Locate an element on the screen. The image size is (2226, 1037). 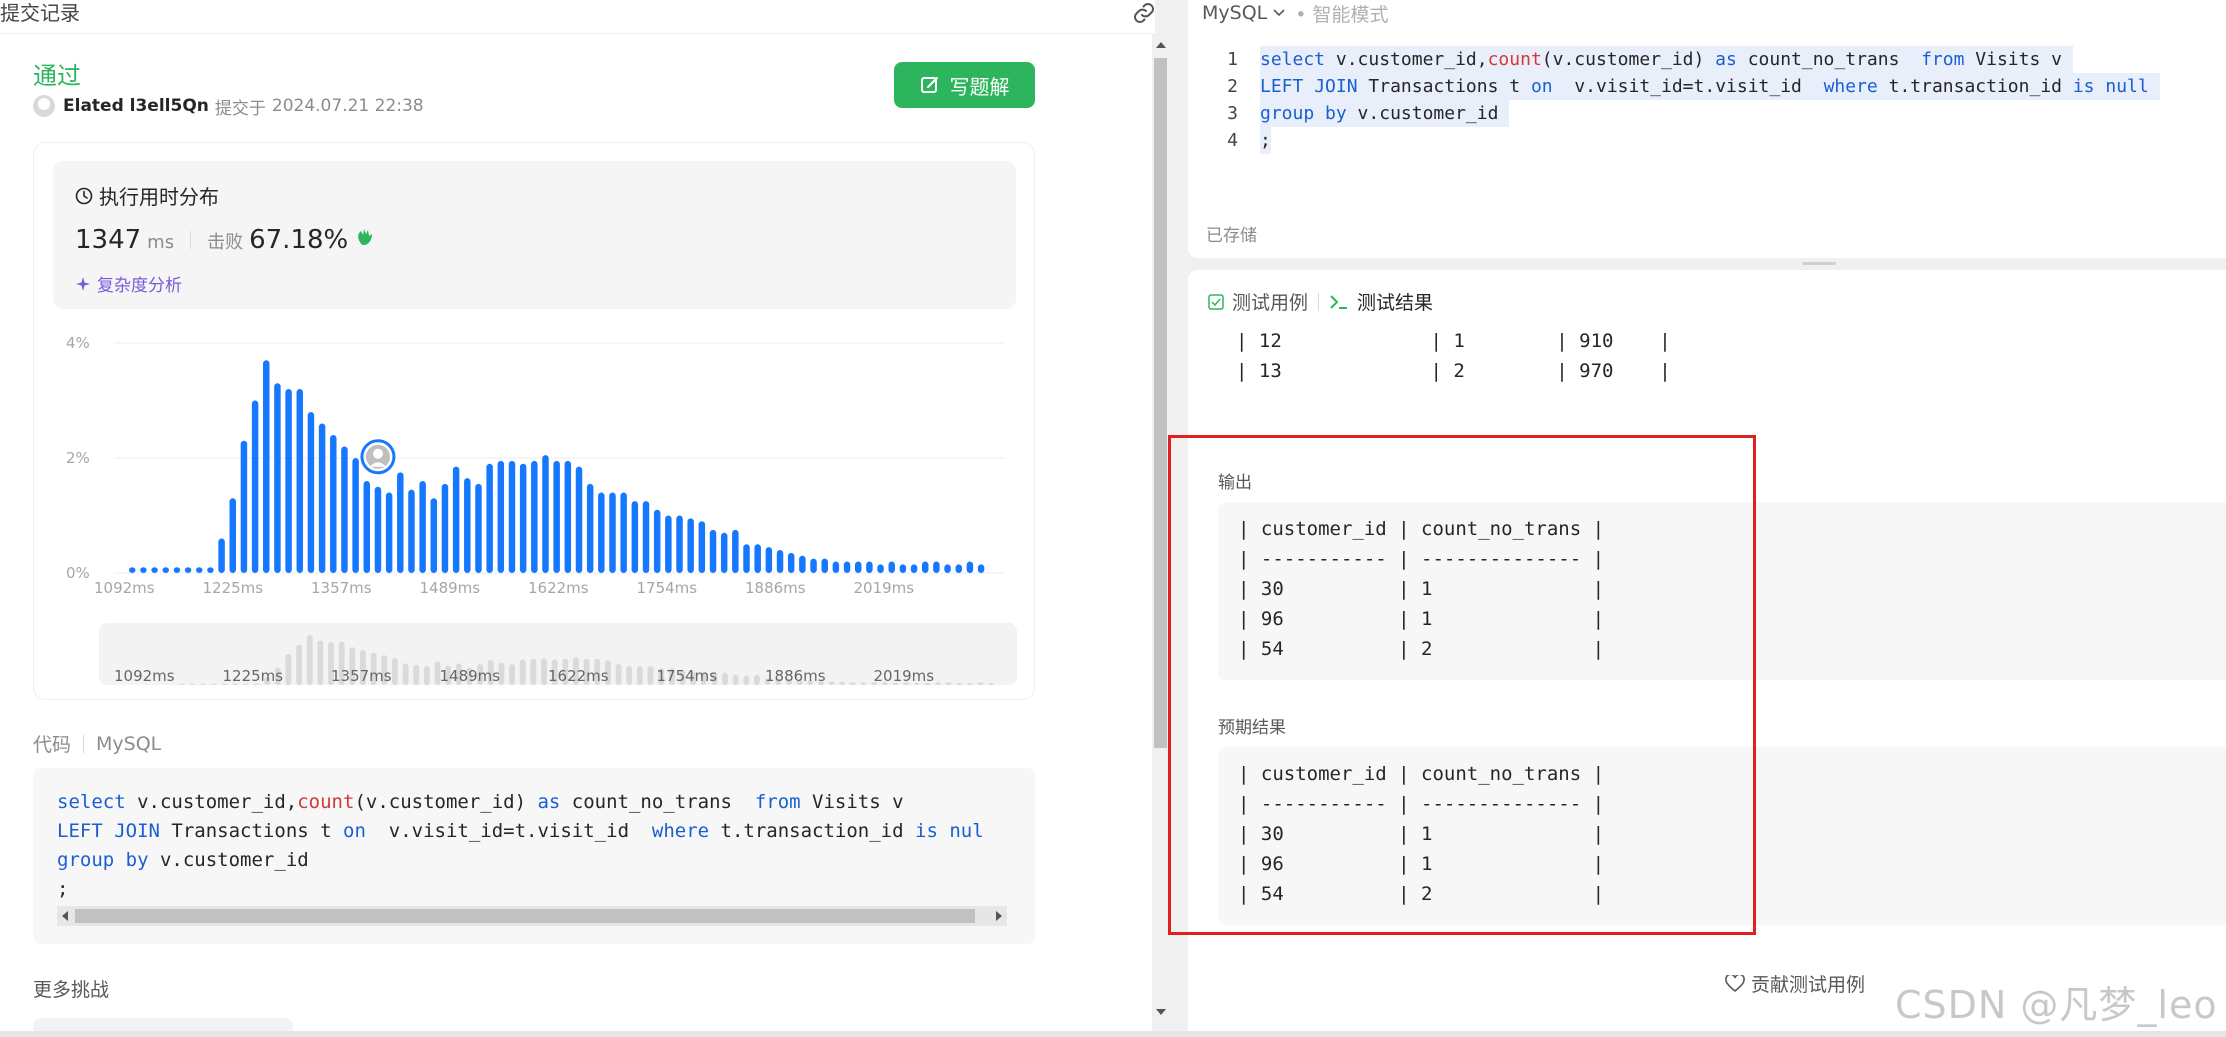
language-select: MySQL is located at coordinates (1243, 13).